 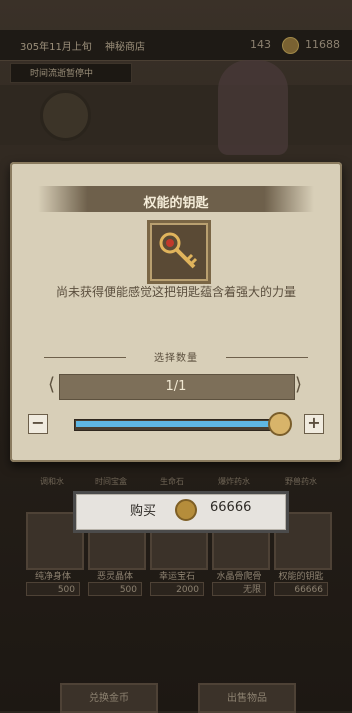 What do you see at coordinates (239, 589) in the screenshot?
I see `shop-item-price: 无限` at bounding box center [239, 589].